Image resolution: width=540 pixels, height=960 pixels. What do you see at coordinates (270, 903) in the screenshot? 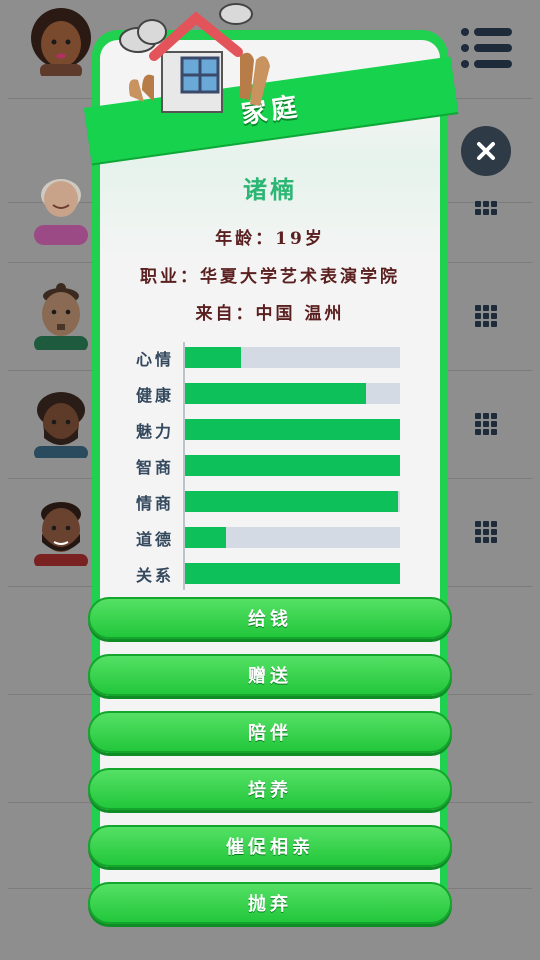
I see `abandon-button: 抛弃` at bounding box center [270, 903].